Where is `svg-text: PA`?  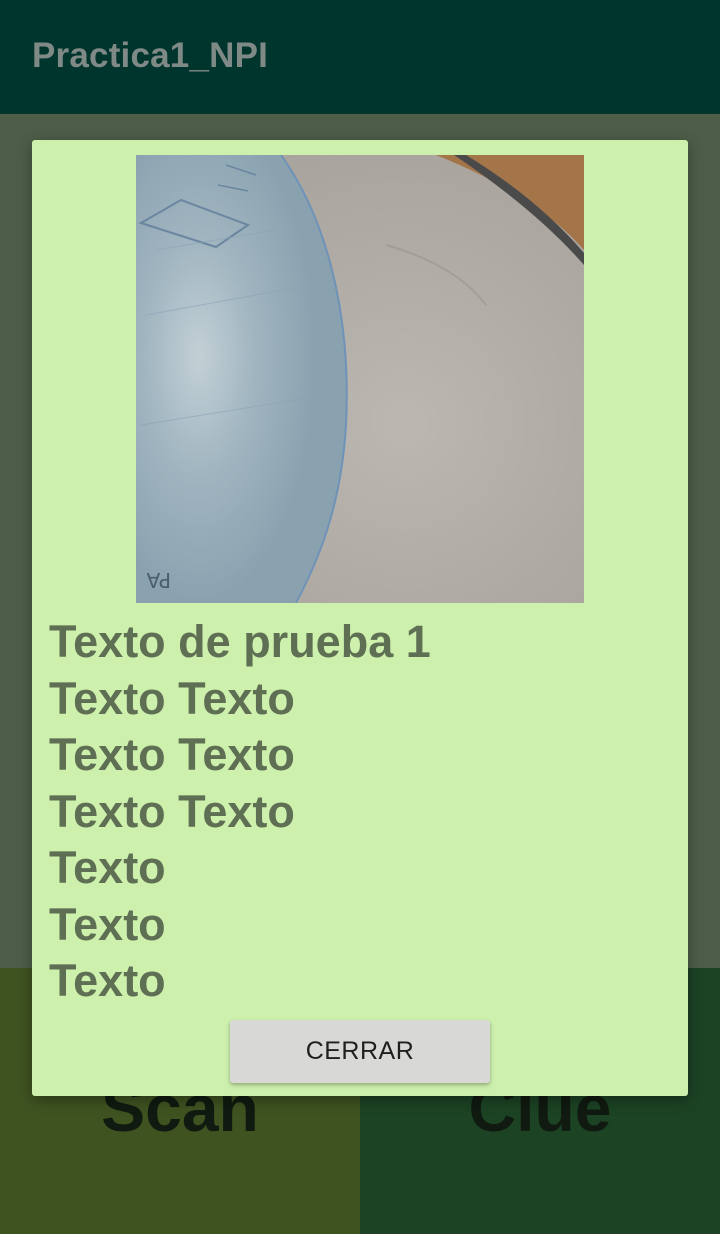 svg-text: PA is located at coordinates (158, 580).